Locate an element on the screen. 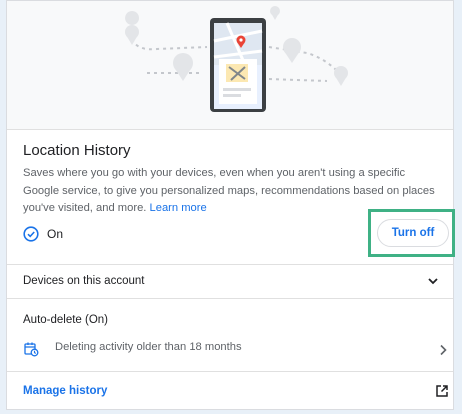  phone-map-illustration is located at coordinates (236, 59).